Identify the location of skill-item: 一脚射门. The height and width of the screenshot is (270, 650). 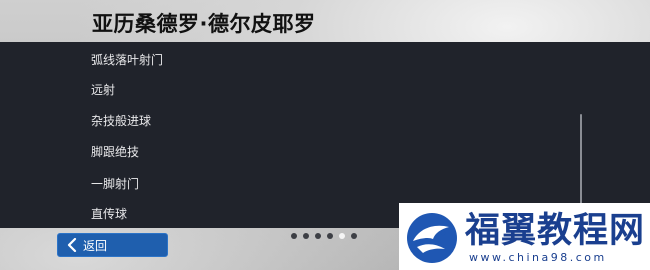
(115, 183).